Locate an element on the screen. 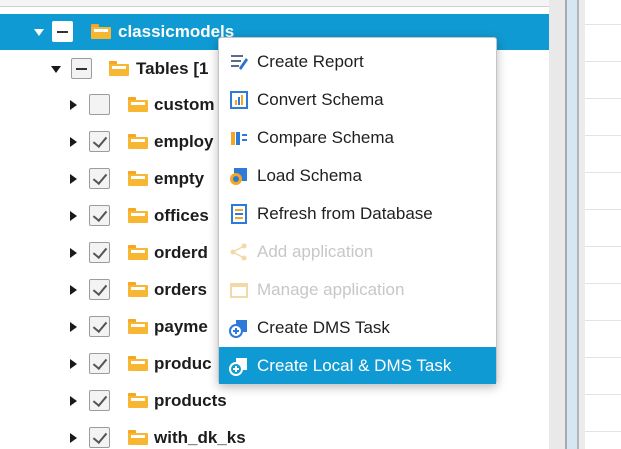 This screenshot has width=621, height=449. compare-schema-icon is located at coordinates (239, 138).